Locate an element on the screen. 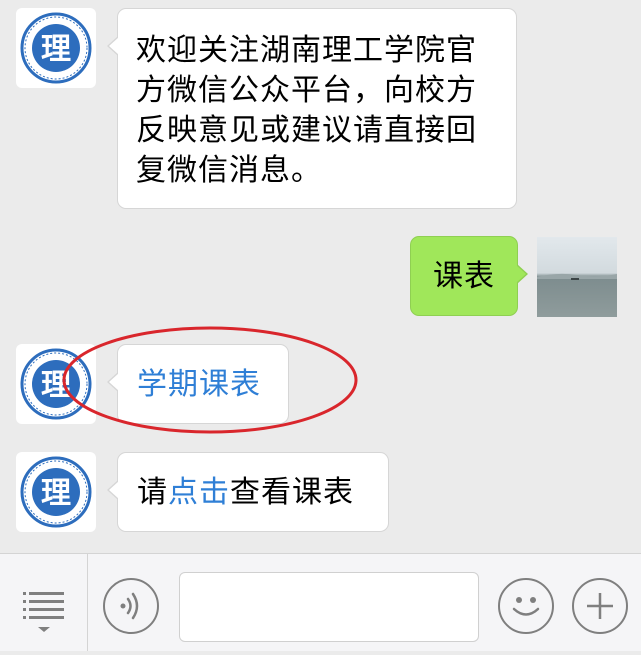  emoji-icon is located at coordinates (526, 606).